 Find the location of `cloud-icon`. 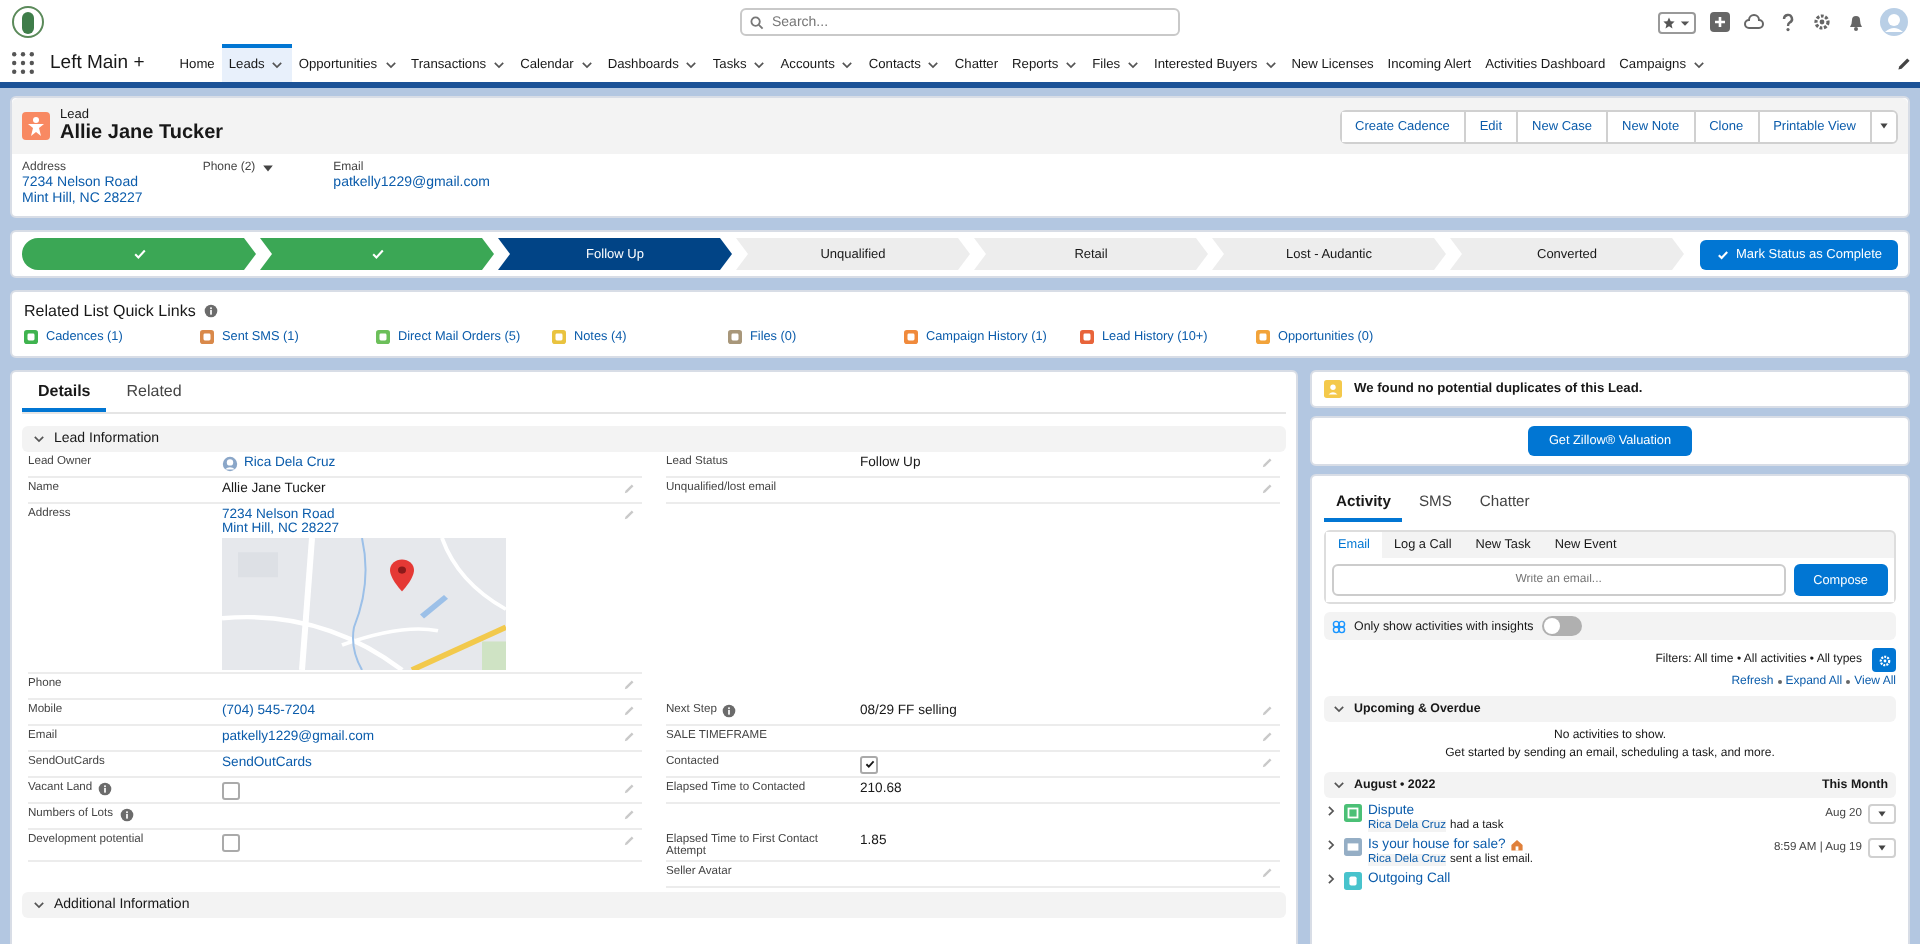

cloud-icon is located at coordinates (1754, 22).